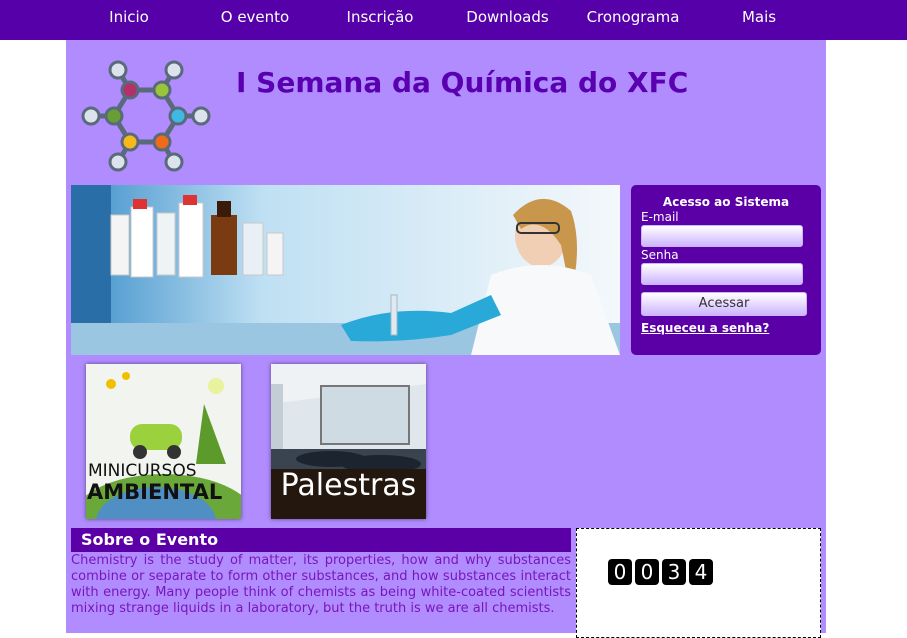 Image resolution: width=907 pixels, height=638 pixels. What do you see at coordinates (507, 17) in the screenshot?
I see `nav-item-downloads: Downloads` at bounding box center [507, 17].